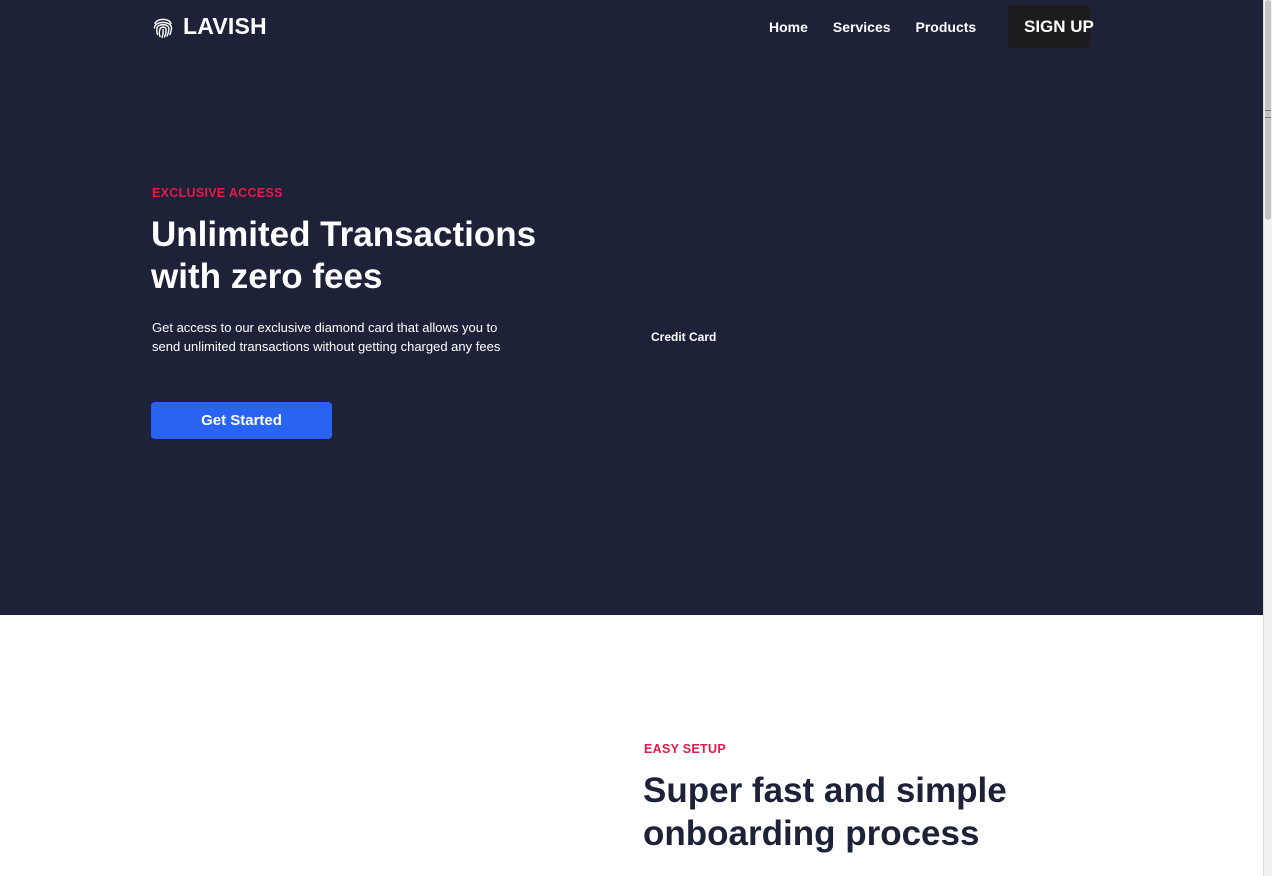 Image resolution: width=1272 pixels, height=876 pixels. Describe the element at coordinates (163, 27) in the screenshot. I see `fingerprint-icon` at that location.